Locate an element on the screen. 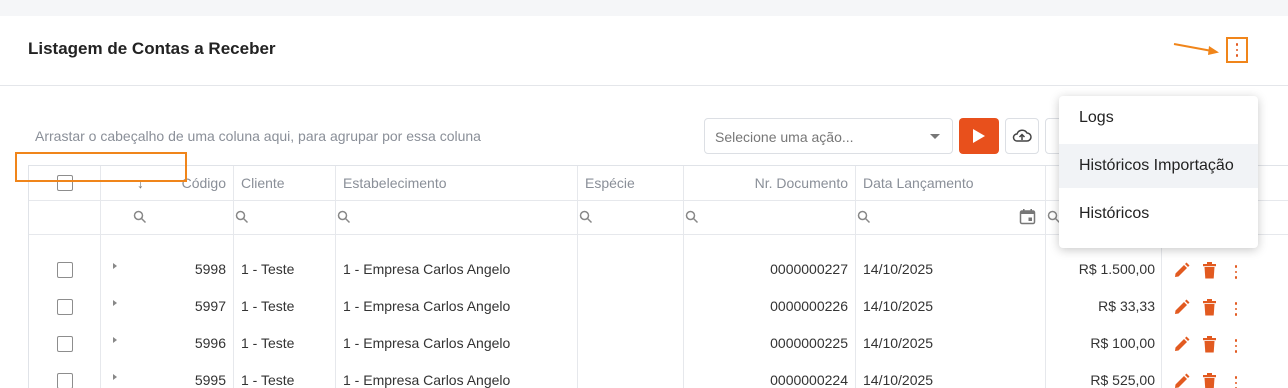 This screenshot has width=1288, height=388. execute-action-button is located at coordinates (979, 136).